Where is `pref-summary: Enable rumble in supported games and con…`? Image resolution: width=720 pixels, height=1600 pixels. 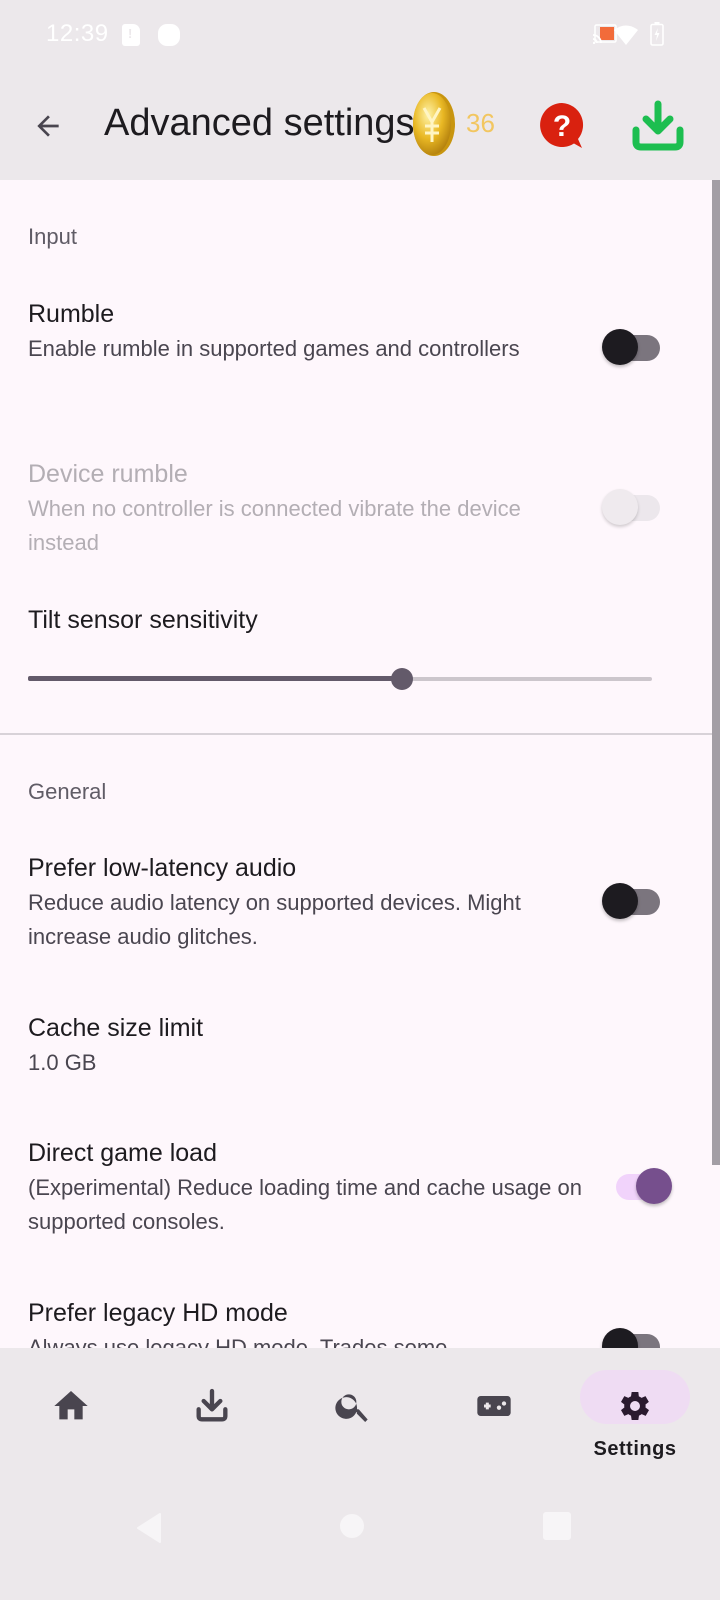
pref-summary: Enable rumble in supported games and con… is located at coordinates (274, 348).